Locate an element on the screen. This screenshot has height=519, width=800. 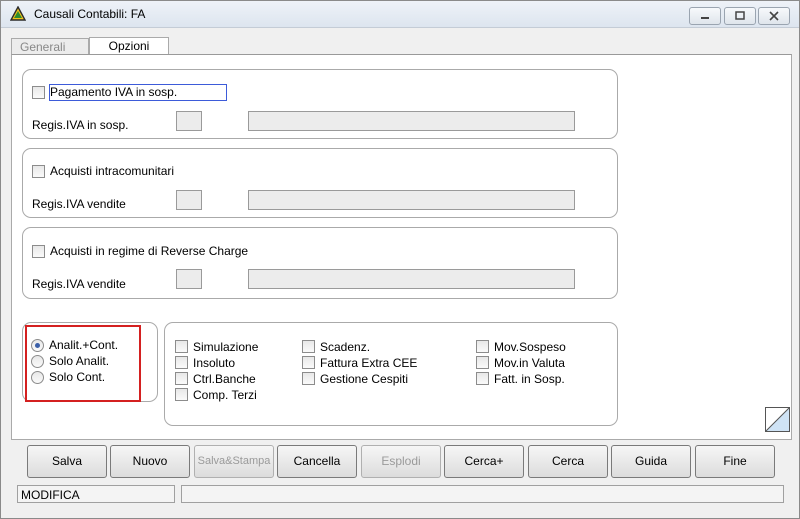
regis-iva-sosp-label: Regis.IVA in sosp. is located at coordinates (80, 125).